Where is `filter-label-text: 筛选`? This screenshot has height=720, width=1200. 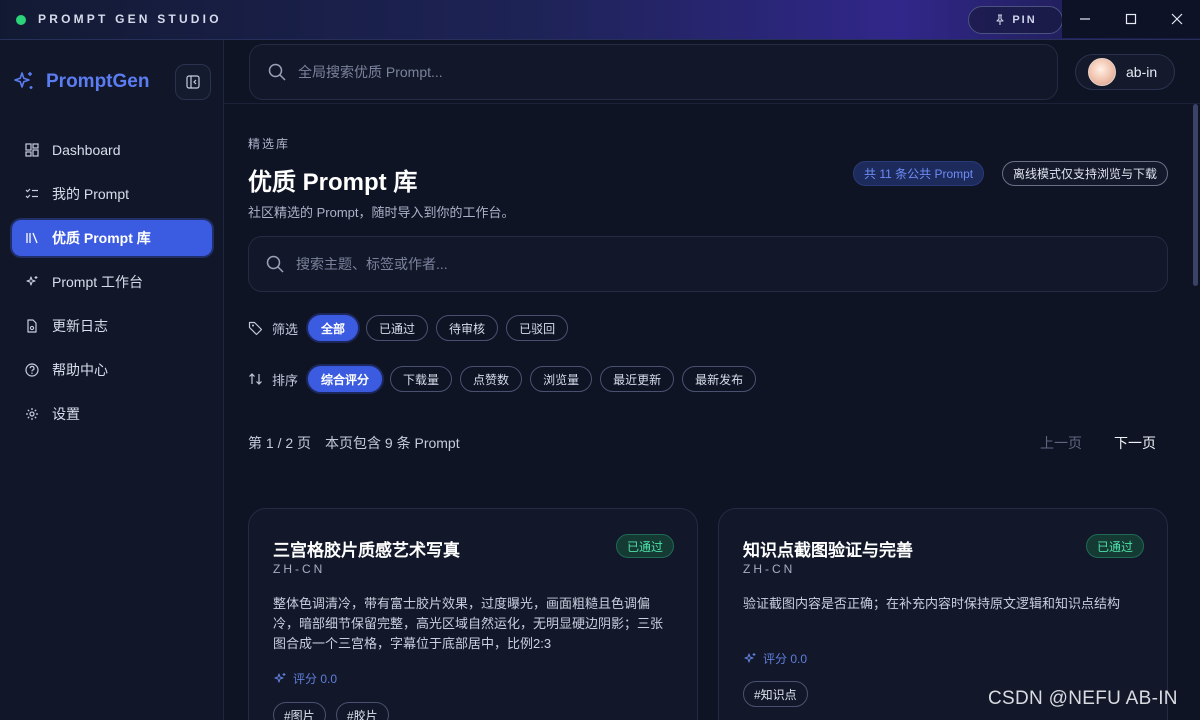 filter-label-text: 筛选 is located at coordinates (285, 329).